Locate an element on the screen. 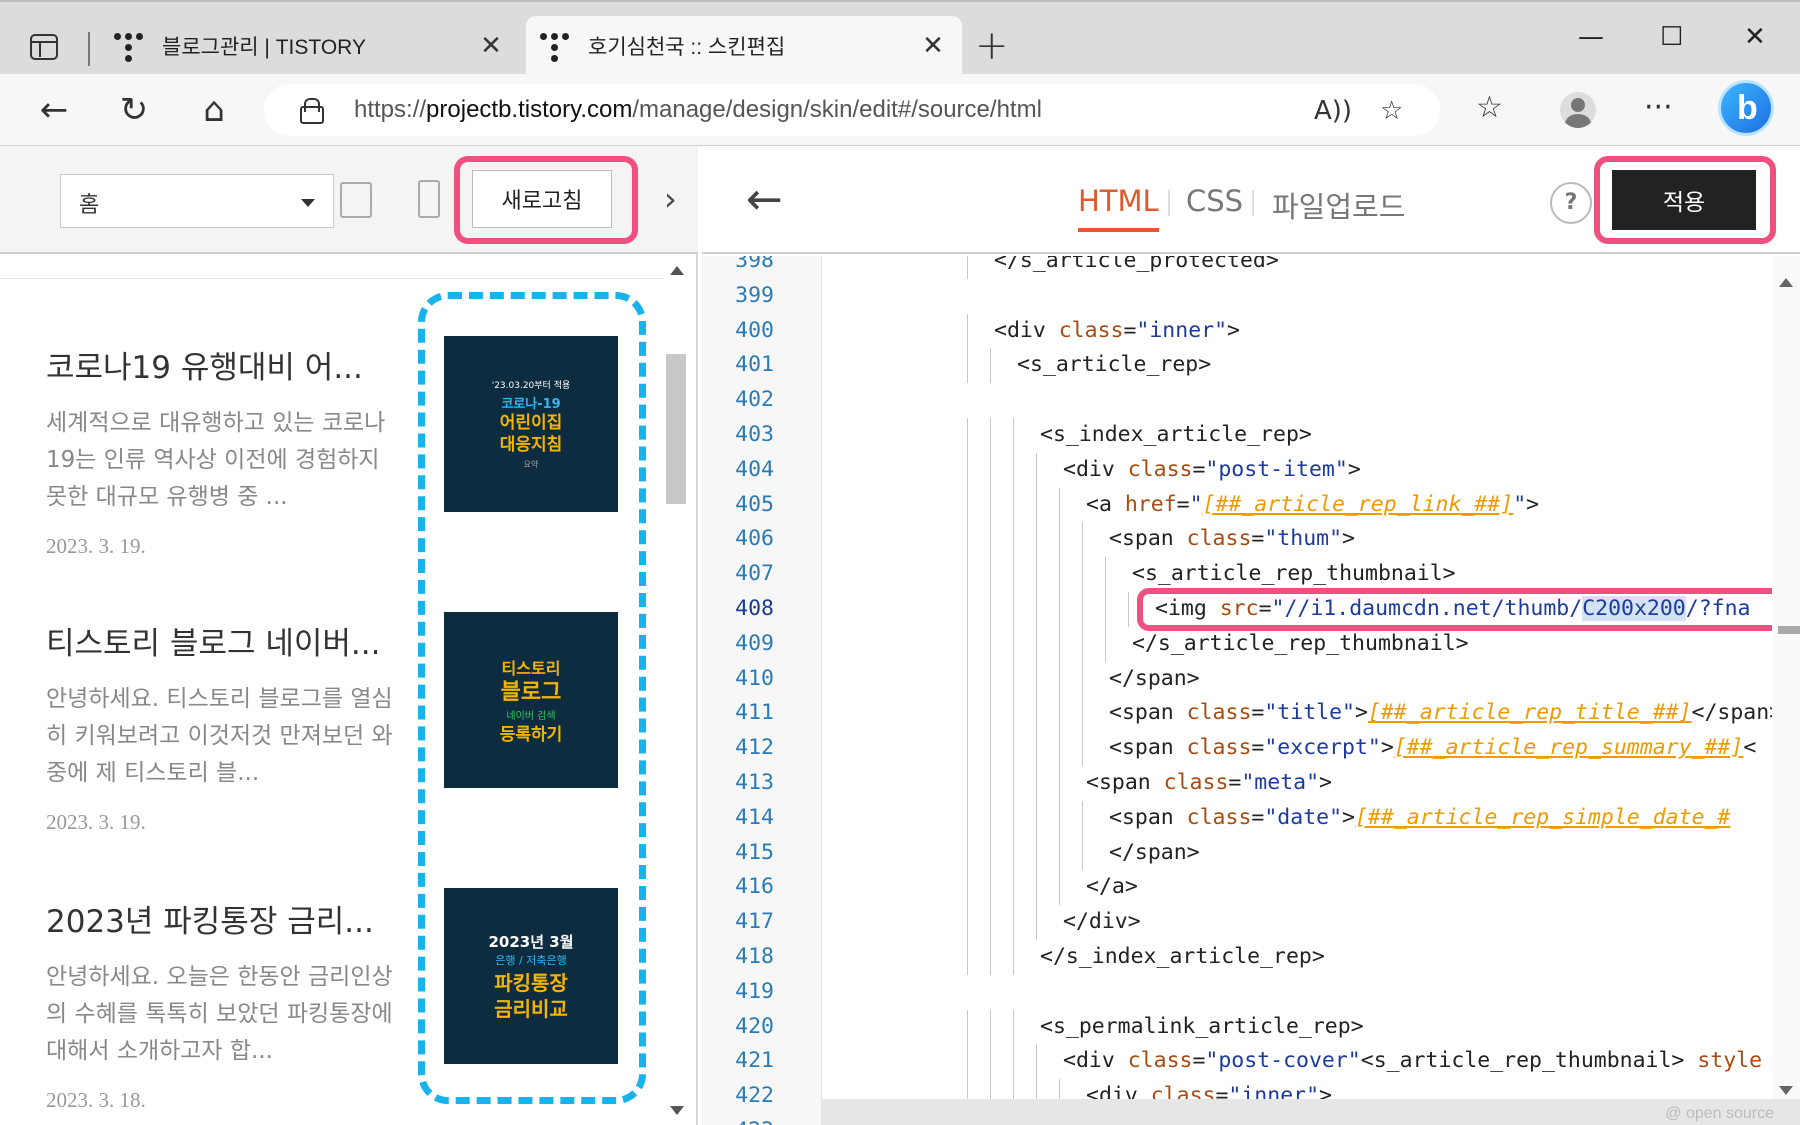  code-line: 402 is located at coordinates (1236, 400).